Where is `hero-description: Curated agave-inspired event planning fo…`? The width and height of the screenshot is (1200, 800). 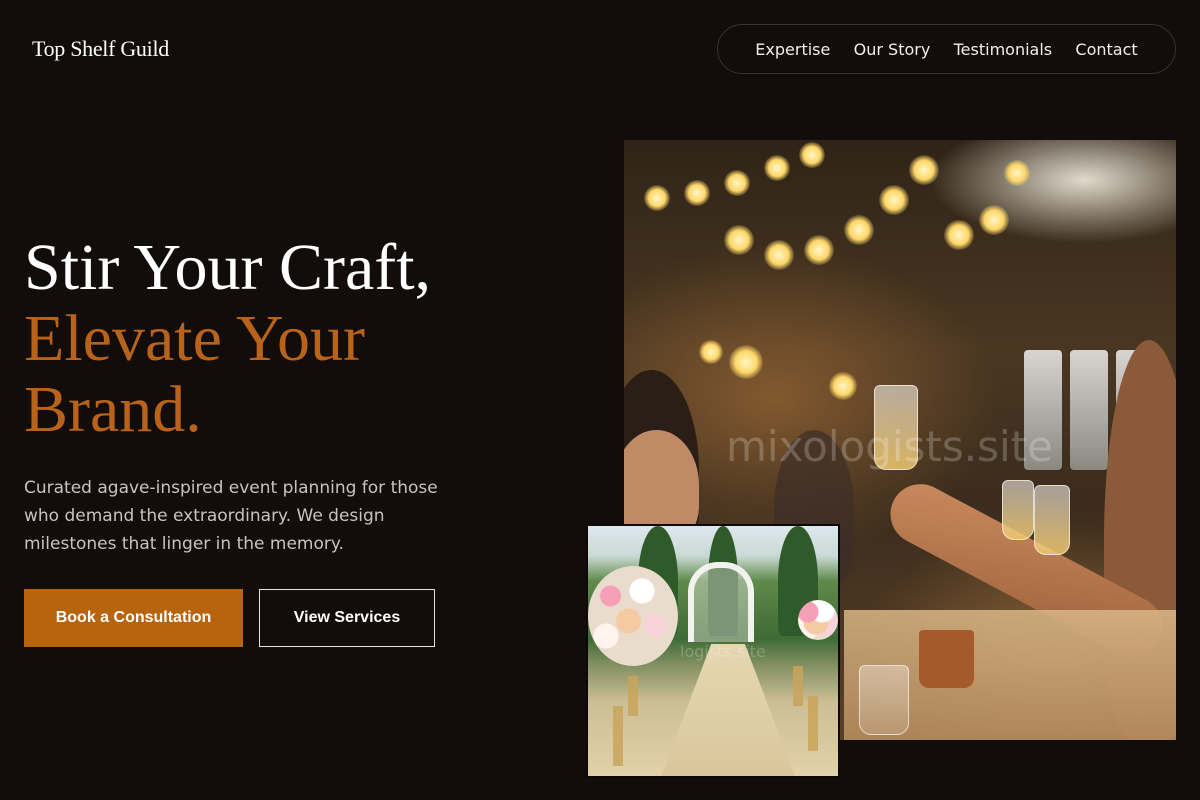 hero-description: Curated agave-inspired event planning fo… is located at coordinates (231, 516).